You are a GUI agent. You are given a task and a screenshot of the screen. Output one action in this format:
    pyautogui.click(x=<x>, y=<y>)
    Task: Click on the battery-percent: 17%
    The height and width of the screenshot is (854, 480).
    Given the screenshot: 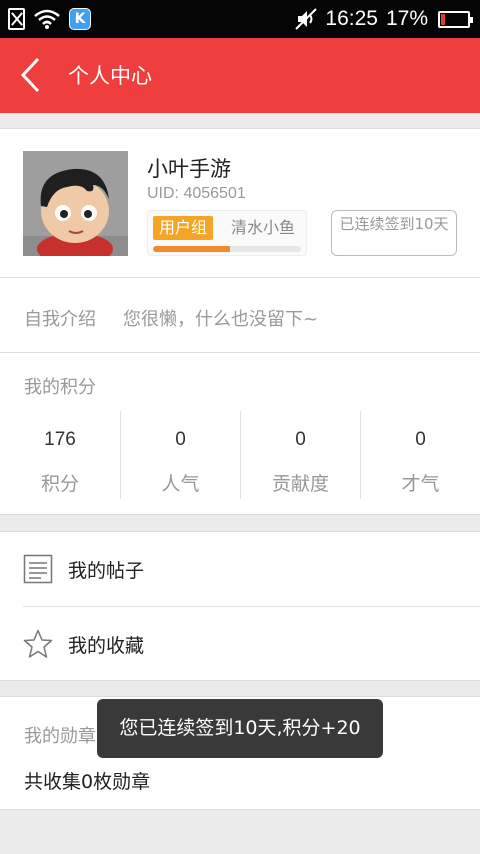 What is the action you would take?
    pyautogui.click(x=406, y=18)
    